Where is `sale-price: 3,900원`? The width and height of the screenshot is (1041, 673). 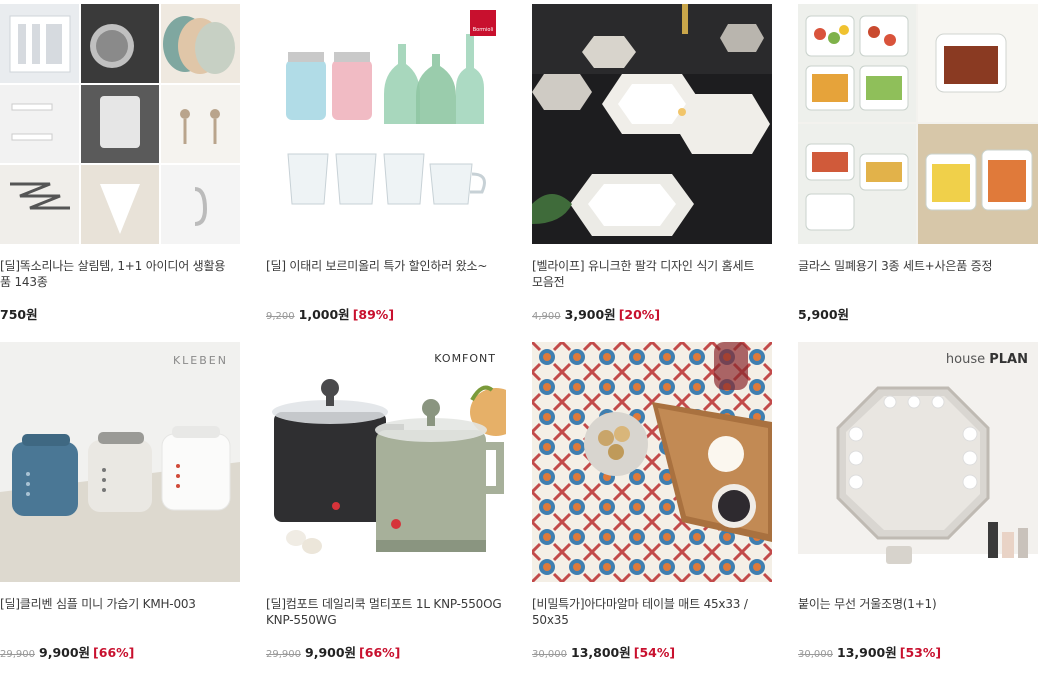 sale-price: 3,900원 is located at coordinates (590, 314).